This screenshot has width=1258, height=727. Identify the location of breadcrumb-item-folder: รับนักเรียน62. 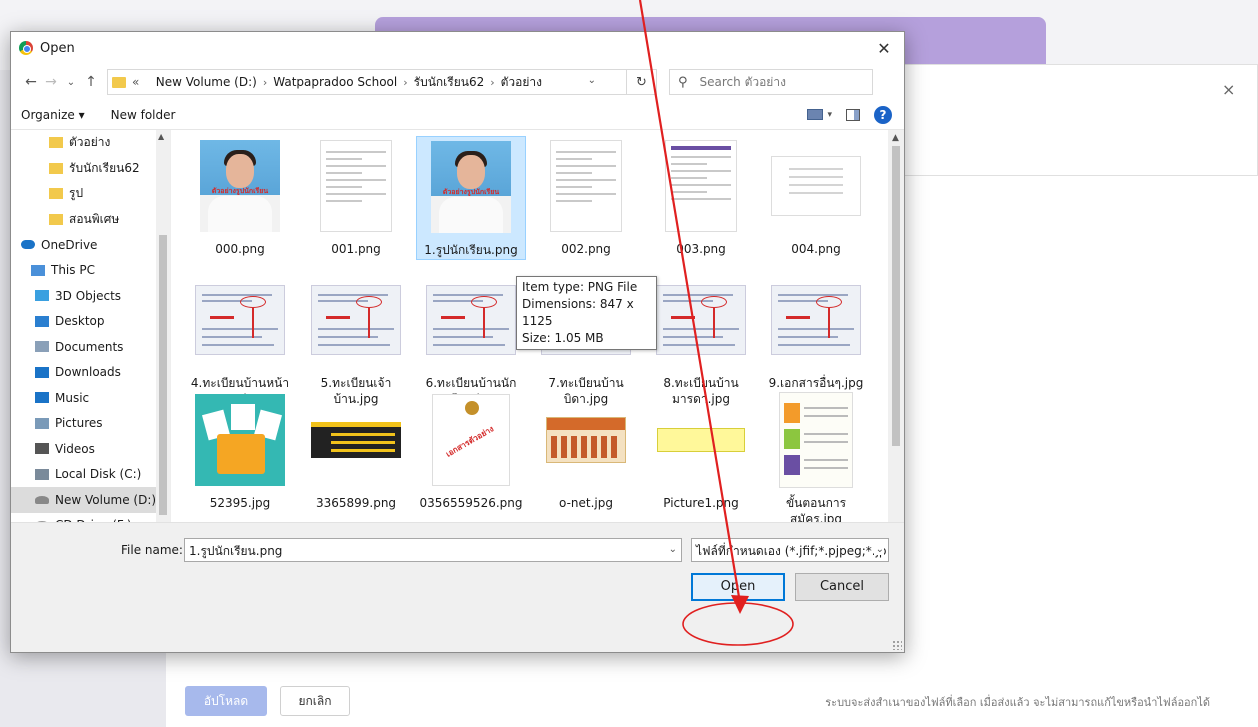
(449, 82).